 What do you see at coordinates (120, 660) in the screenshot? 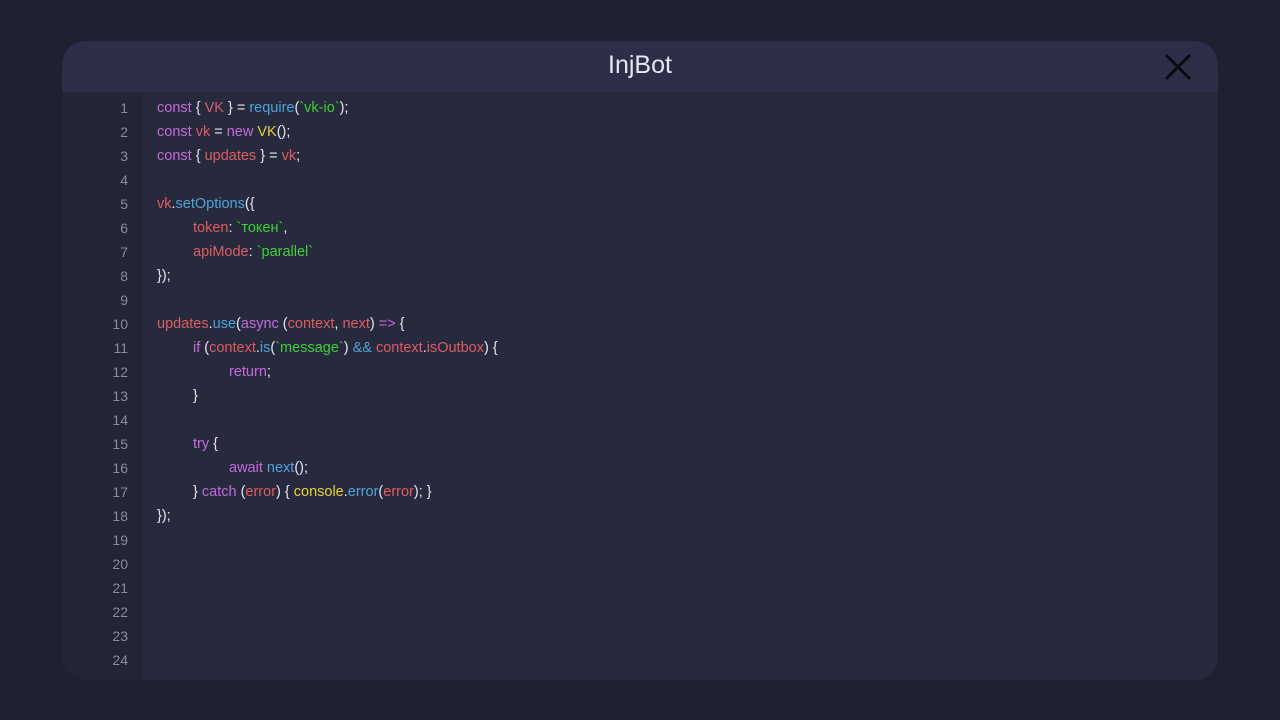
I see `line-number: 24` at bounding box center [120, 660].